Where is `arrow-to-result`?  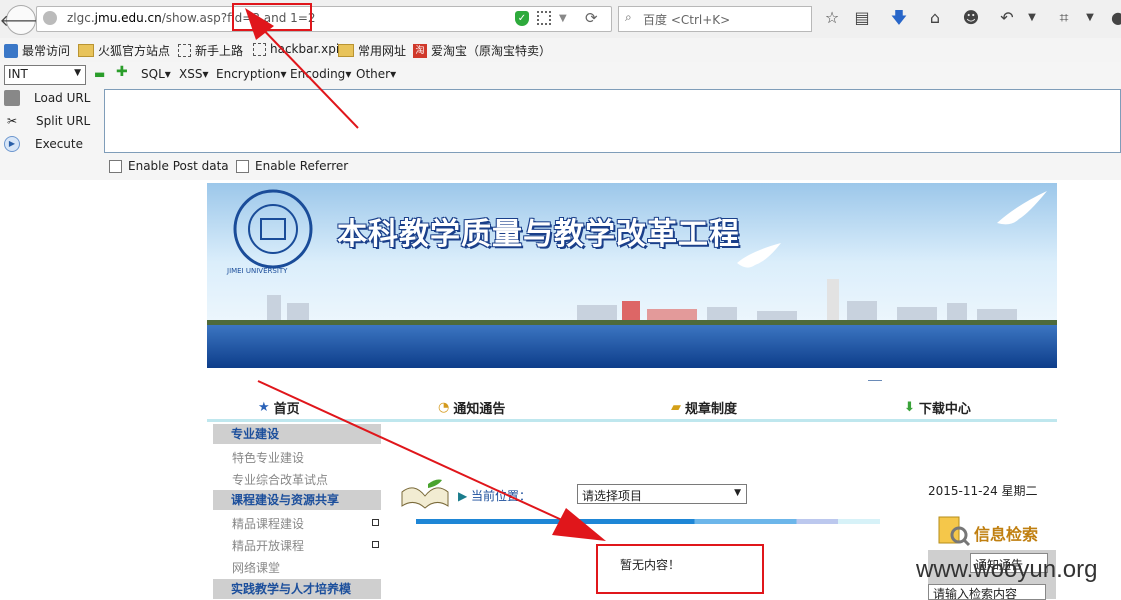 arrow-to-result is located at coordinates (416, 453).